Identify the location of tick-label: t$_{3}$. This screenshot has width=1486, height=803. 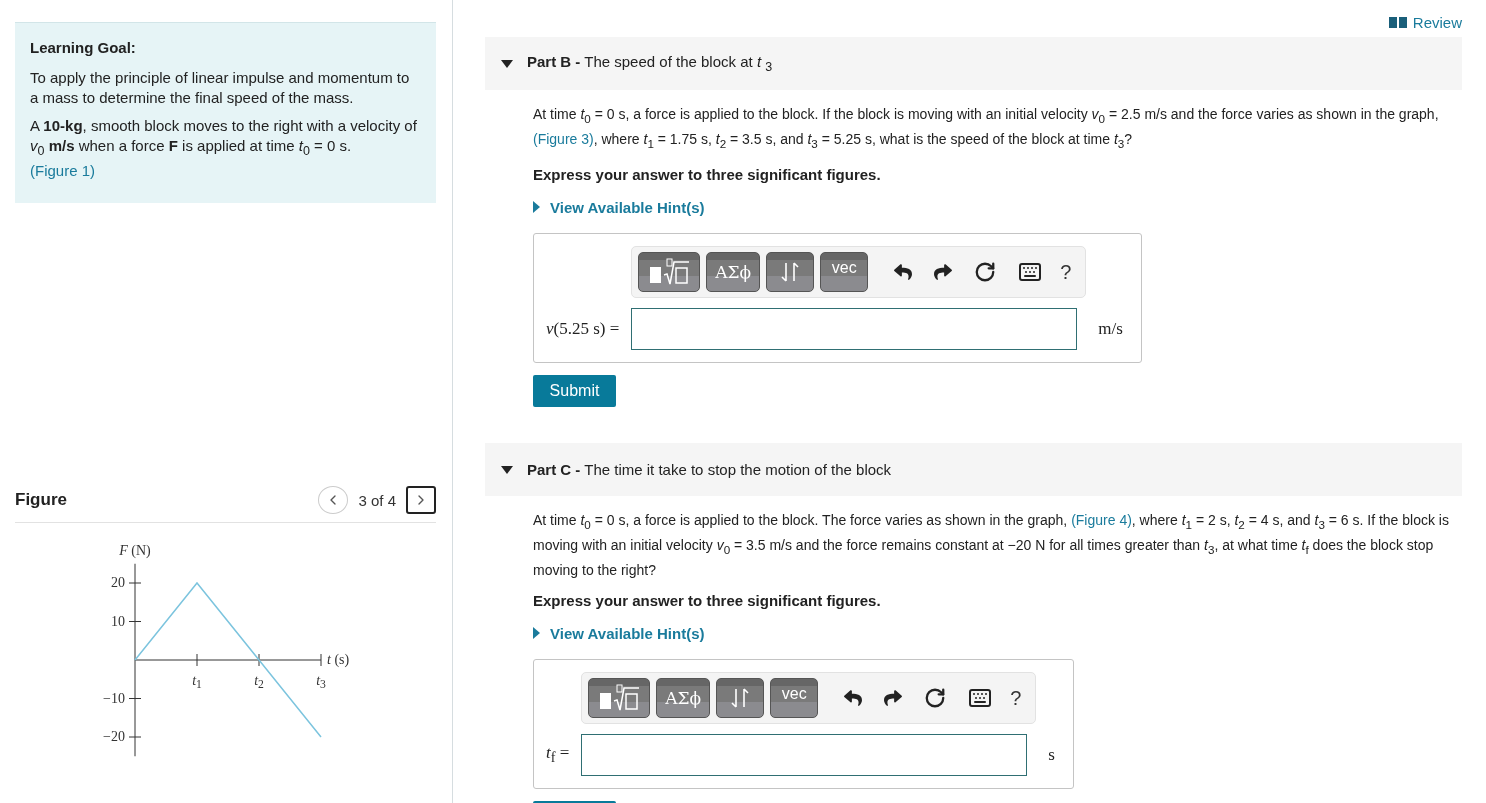
(321, 682).